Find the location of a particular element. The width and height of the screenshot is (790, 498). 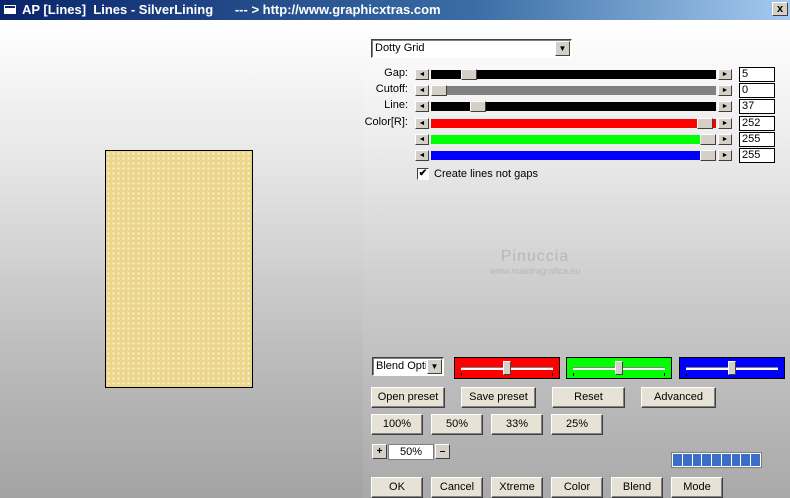

color_b-slider-track is located at coordinates (573, 155).